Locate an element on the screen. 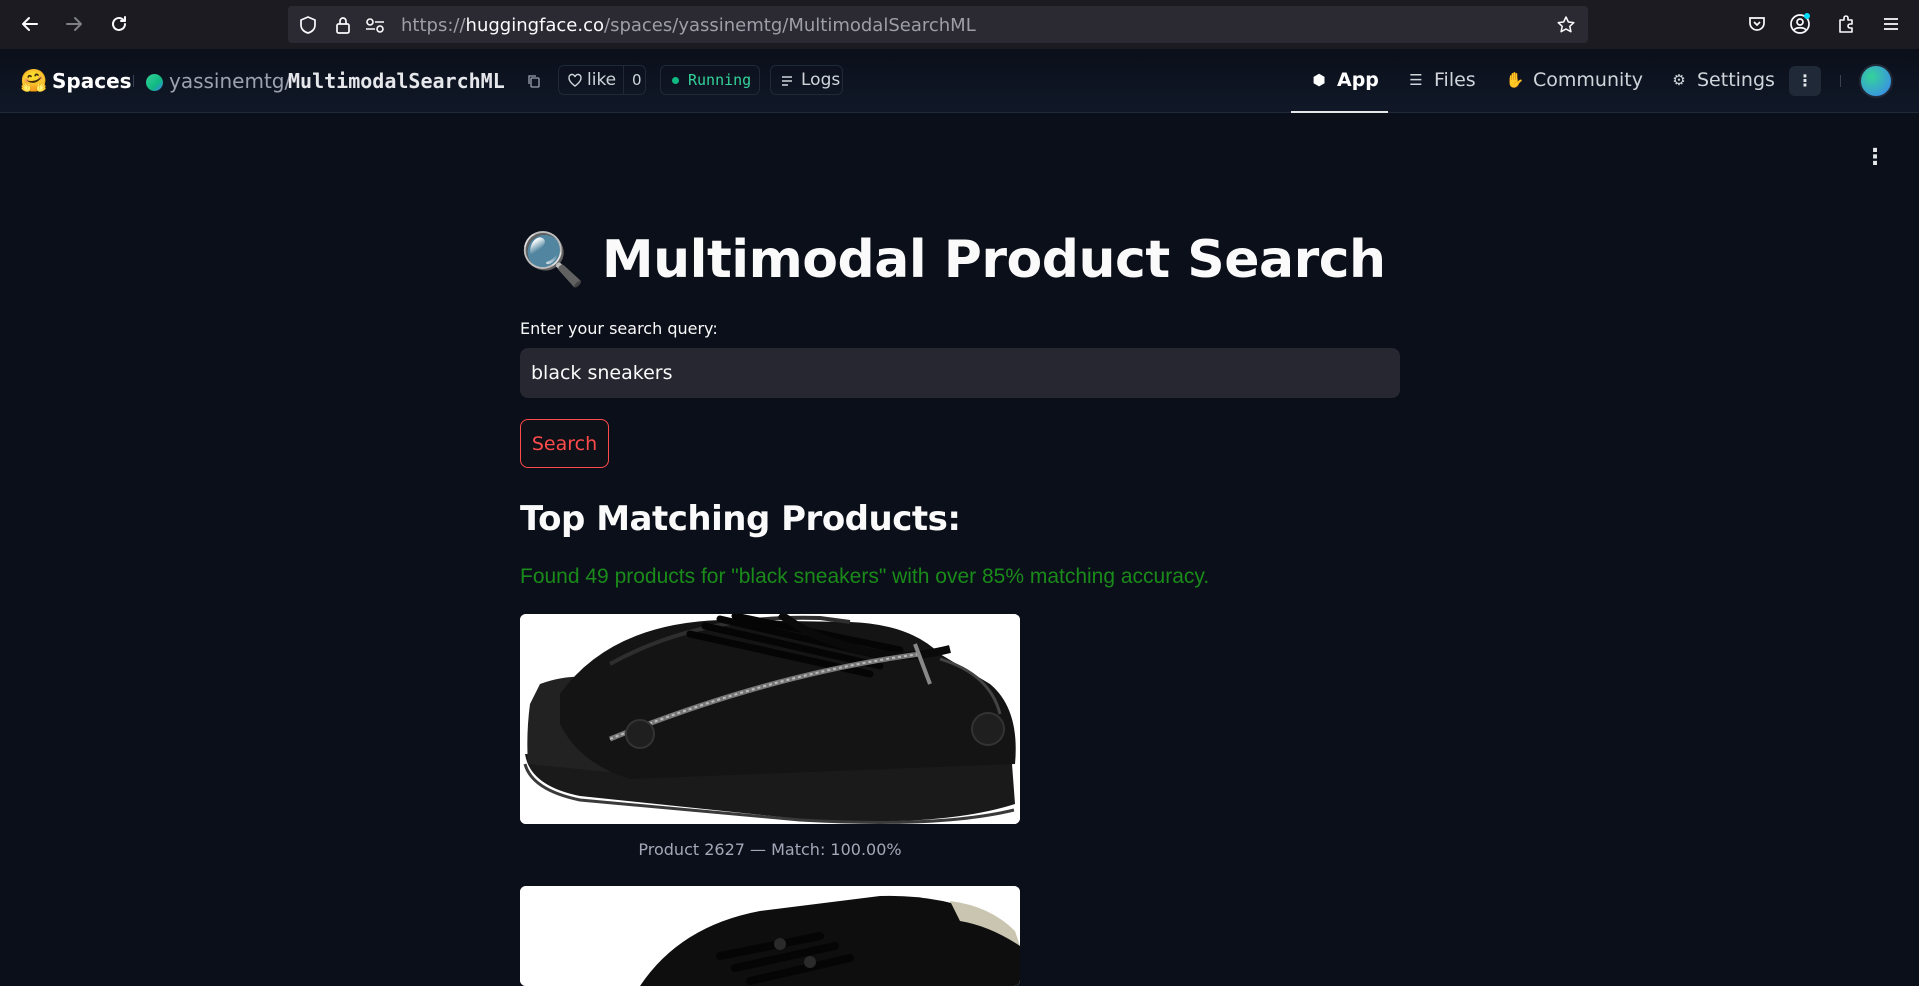 The width and height of the screenshot is (1919, 986). tab-app: ⬢ App is located at coordinates (1344, 80).